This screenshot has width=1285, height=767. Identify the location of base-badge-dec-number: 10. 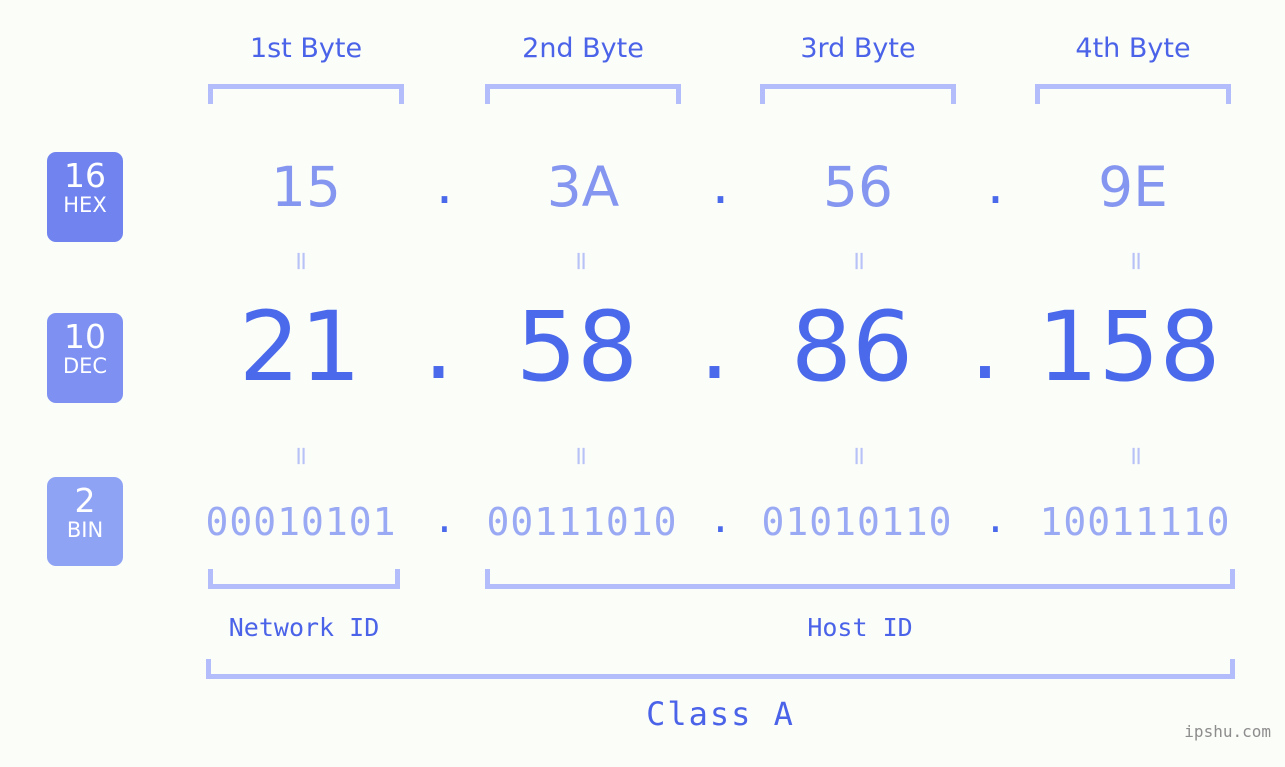
(85, 336).